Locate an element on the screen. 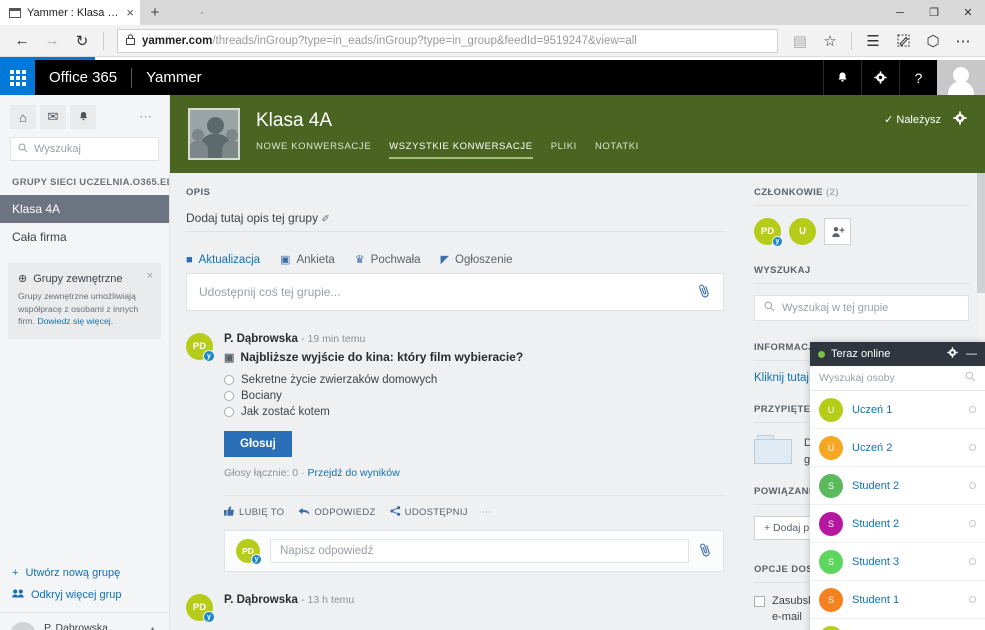  app-launcher-icon is located at coordinates (17, 77).